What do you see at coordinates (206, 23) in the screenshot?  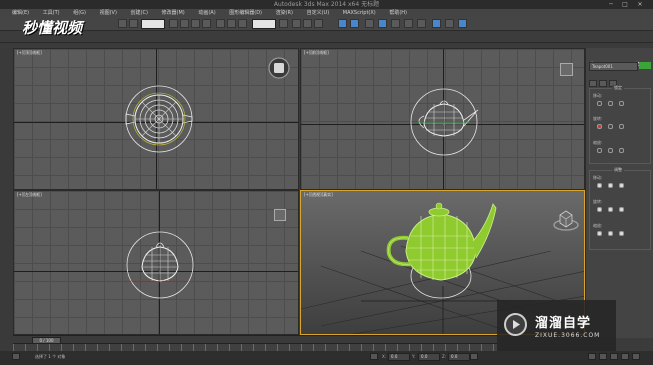 I see `window-crossing-icon` at bounding box center [206, 23].